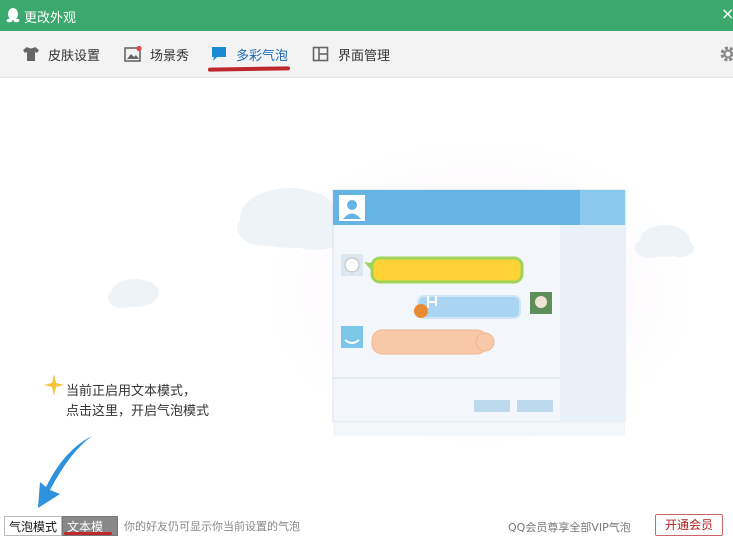 This screenshot has width=733, height=557. What do you see at coordinates (13, 15) in the screenshot?
I see `qq-penguin-icon` at bounding box center [13, 15].